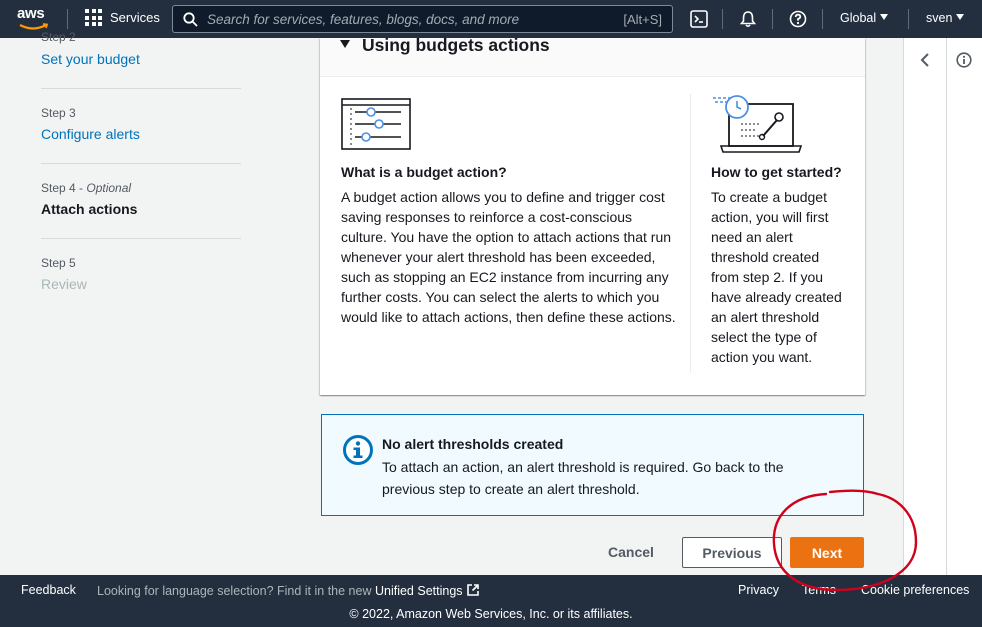 Image resolution: width=982 pixels, height=627 pixels. What do you see at coordinates (942, 306) in the screenshot?
I see `right-tools-panel` at bounding box center [942, 306].